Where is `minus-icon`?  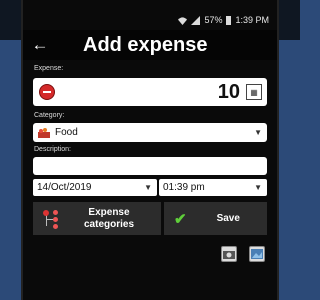 minus-icon is located at coordinates (47, 92).